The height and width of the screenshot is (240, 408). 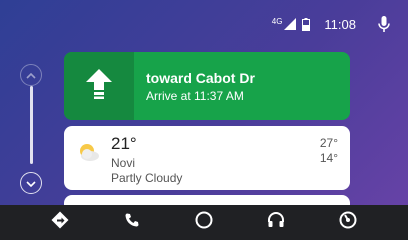 What do you see at coordinates (328, 158) in the screenshot?
I see `low-temperature: 14°` at bounding box center [328, 158].